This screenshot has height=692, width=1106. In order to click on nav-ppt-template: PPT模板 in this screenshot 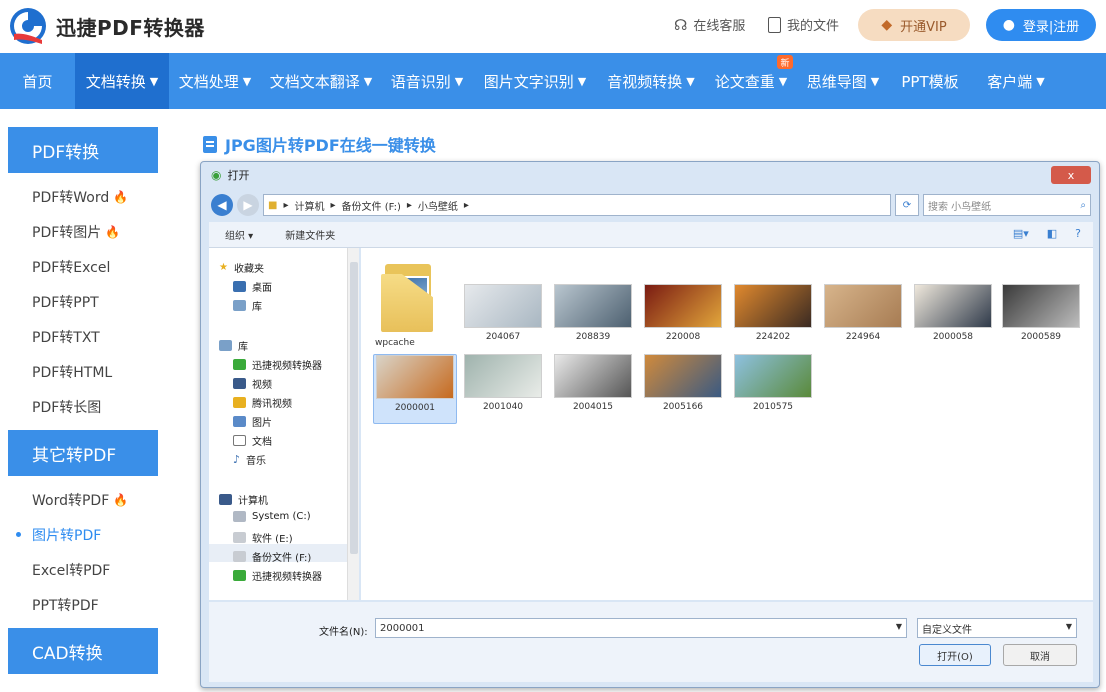, I will do `click(930, 81)`.